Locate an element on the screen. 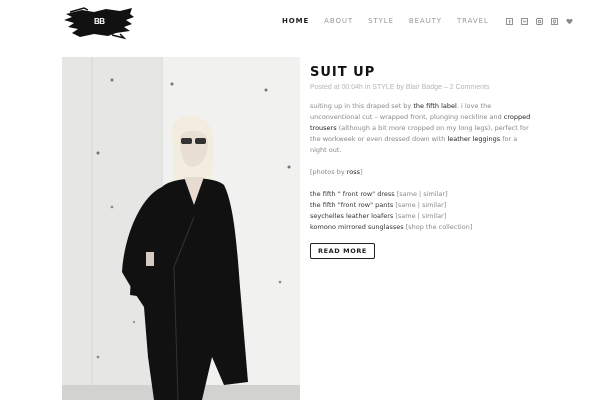 The width and height of the screenshot is (600, 400). outfit-item-name: komono mirrored sunglasses is located at coordinates (357, 227).